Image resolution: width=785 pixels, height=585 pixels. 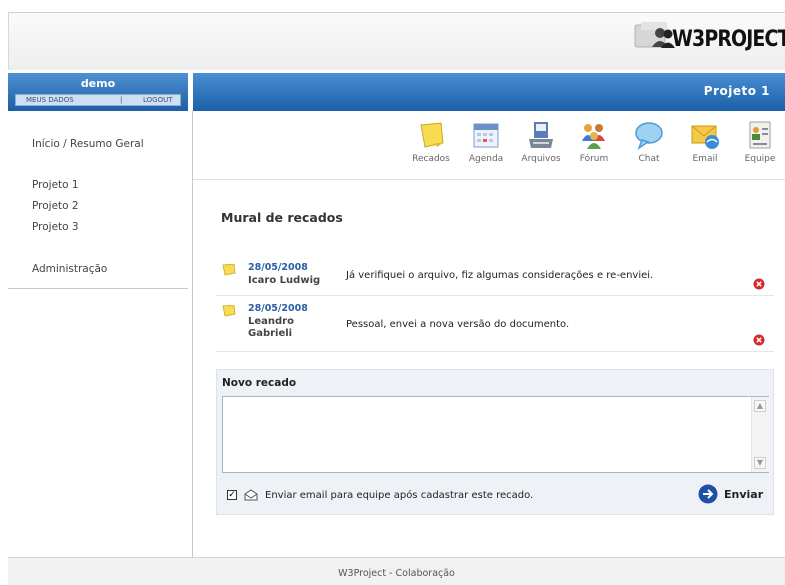 I want to click on project-bar: Projeto 1, so click(x=489, y=92).